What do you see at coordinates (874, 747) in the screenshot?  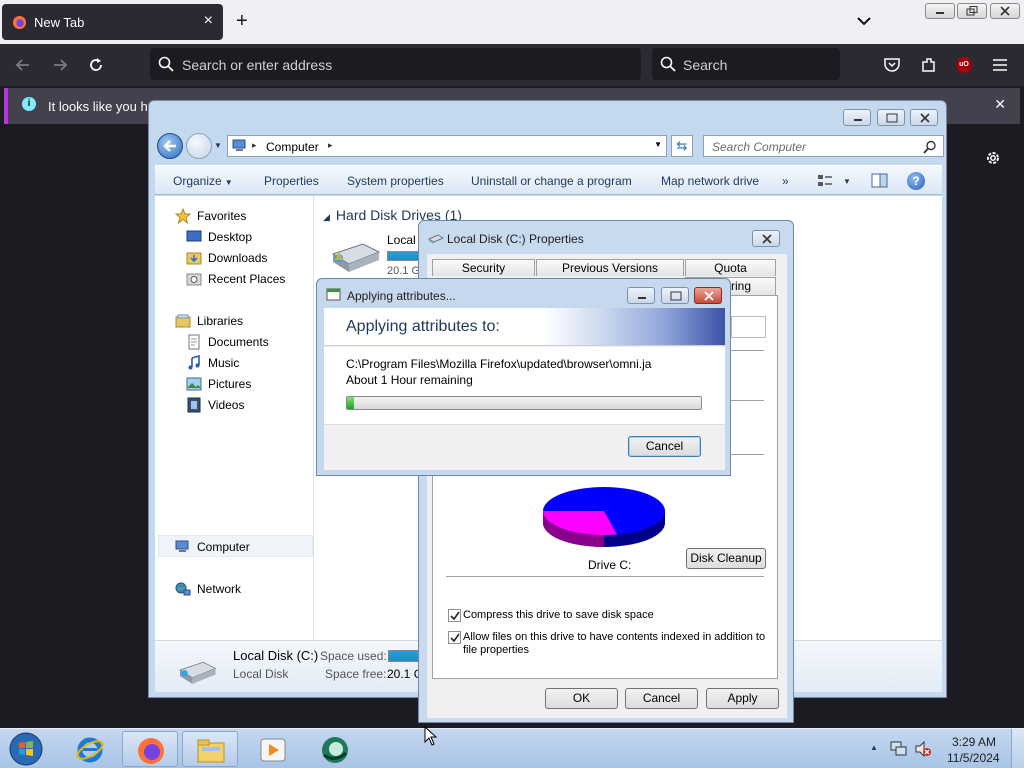 I see `show-hidden-icons-icon: ▲` at bounding box center [874, 747].